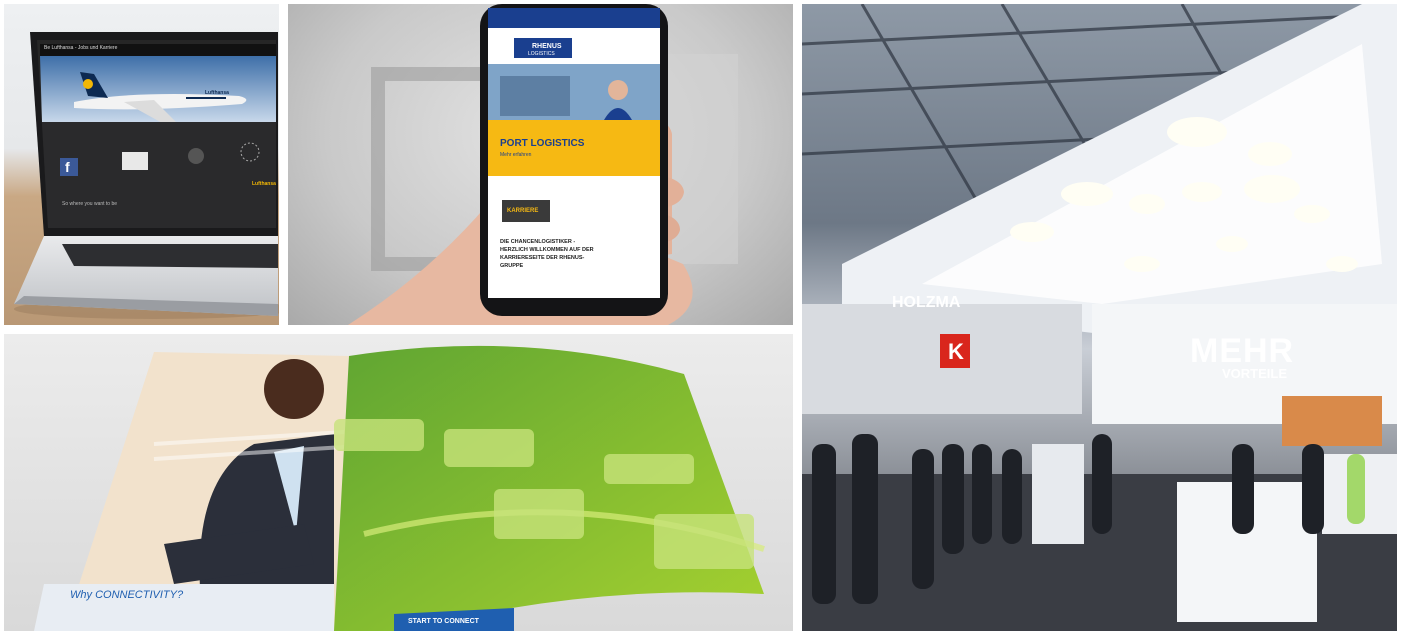 This screenshot has height=631, width=1402. What do you see at coordinates (542, 258) in the screenshot?
I see `body-text-line: KARRIERESEITE DER RHENUS-` at bounding box center [542, 258].